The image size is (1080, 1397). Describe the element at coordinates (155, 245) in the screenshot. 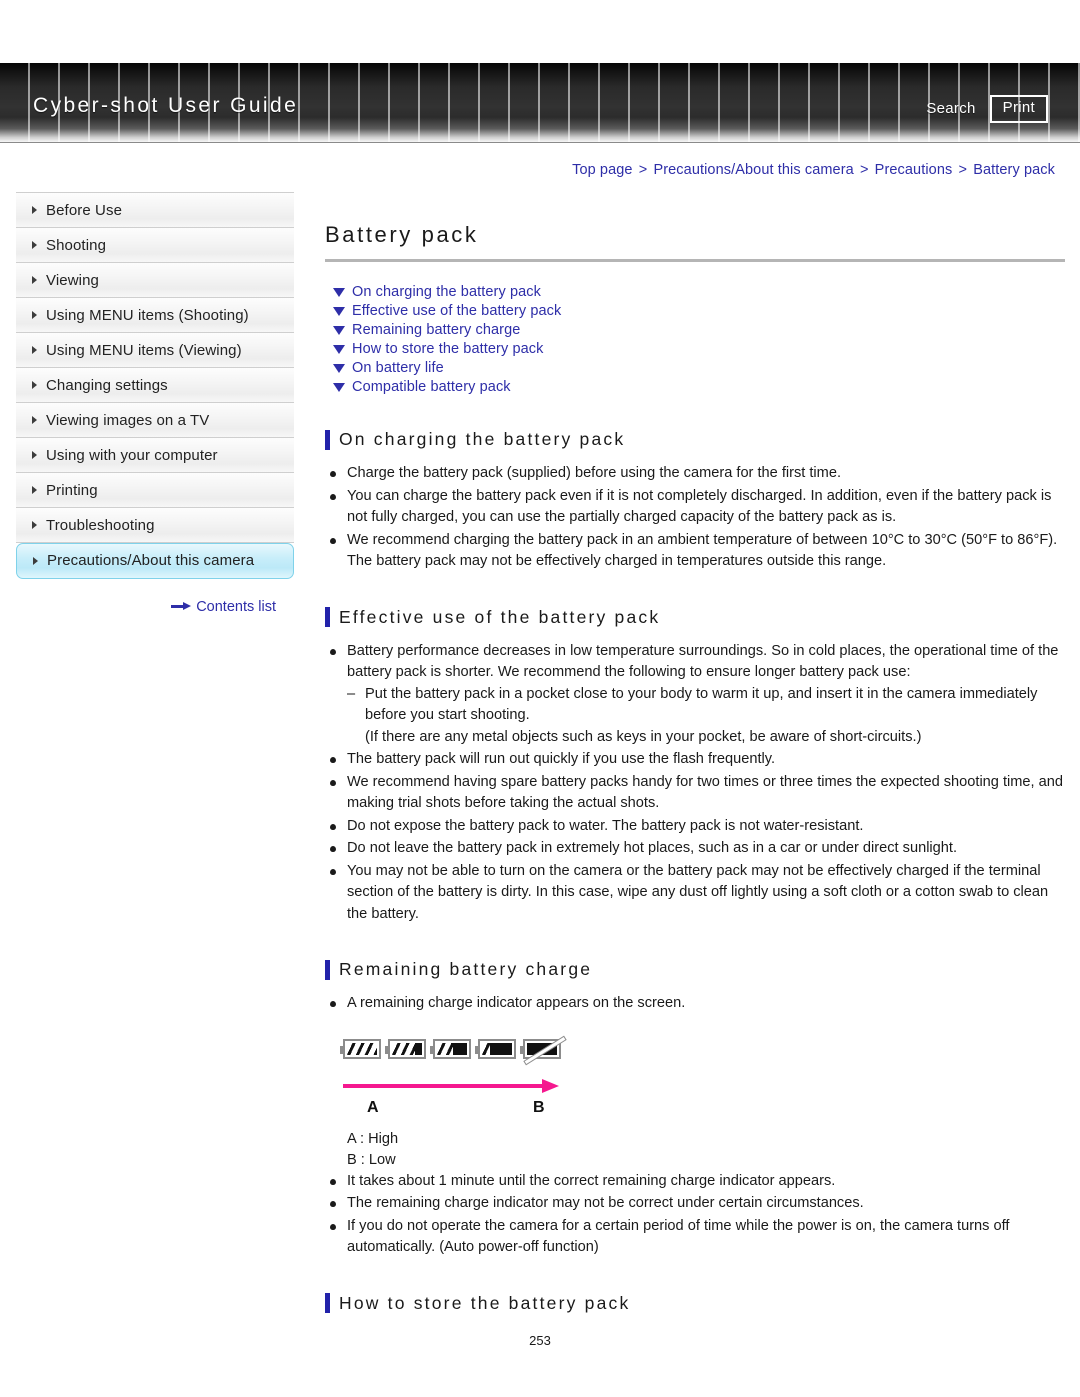

I see `sidebar-item-shooting: Shooting` at that location.